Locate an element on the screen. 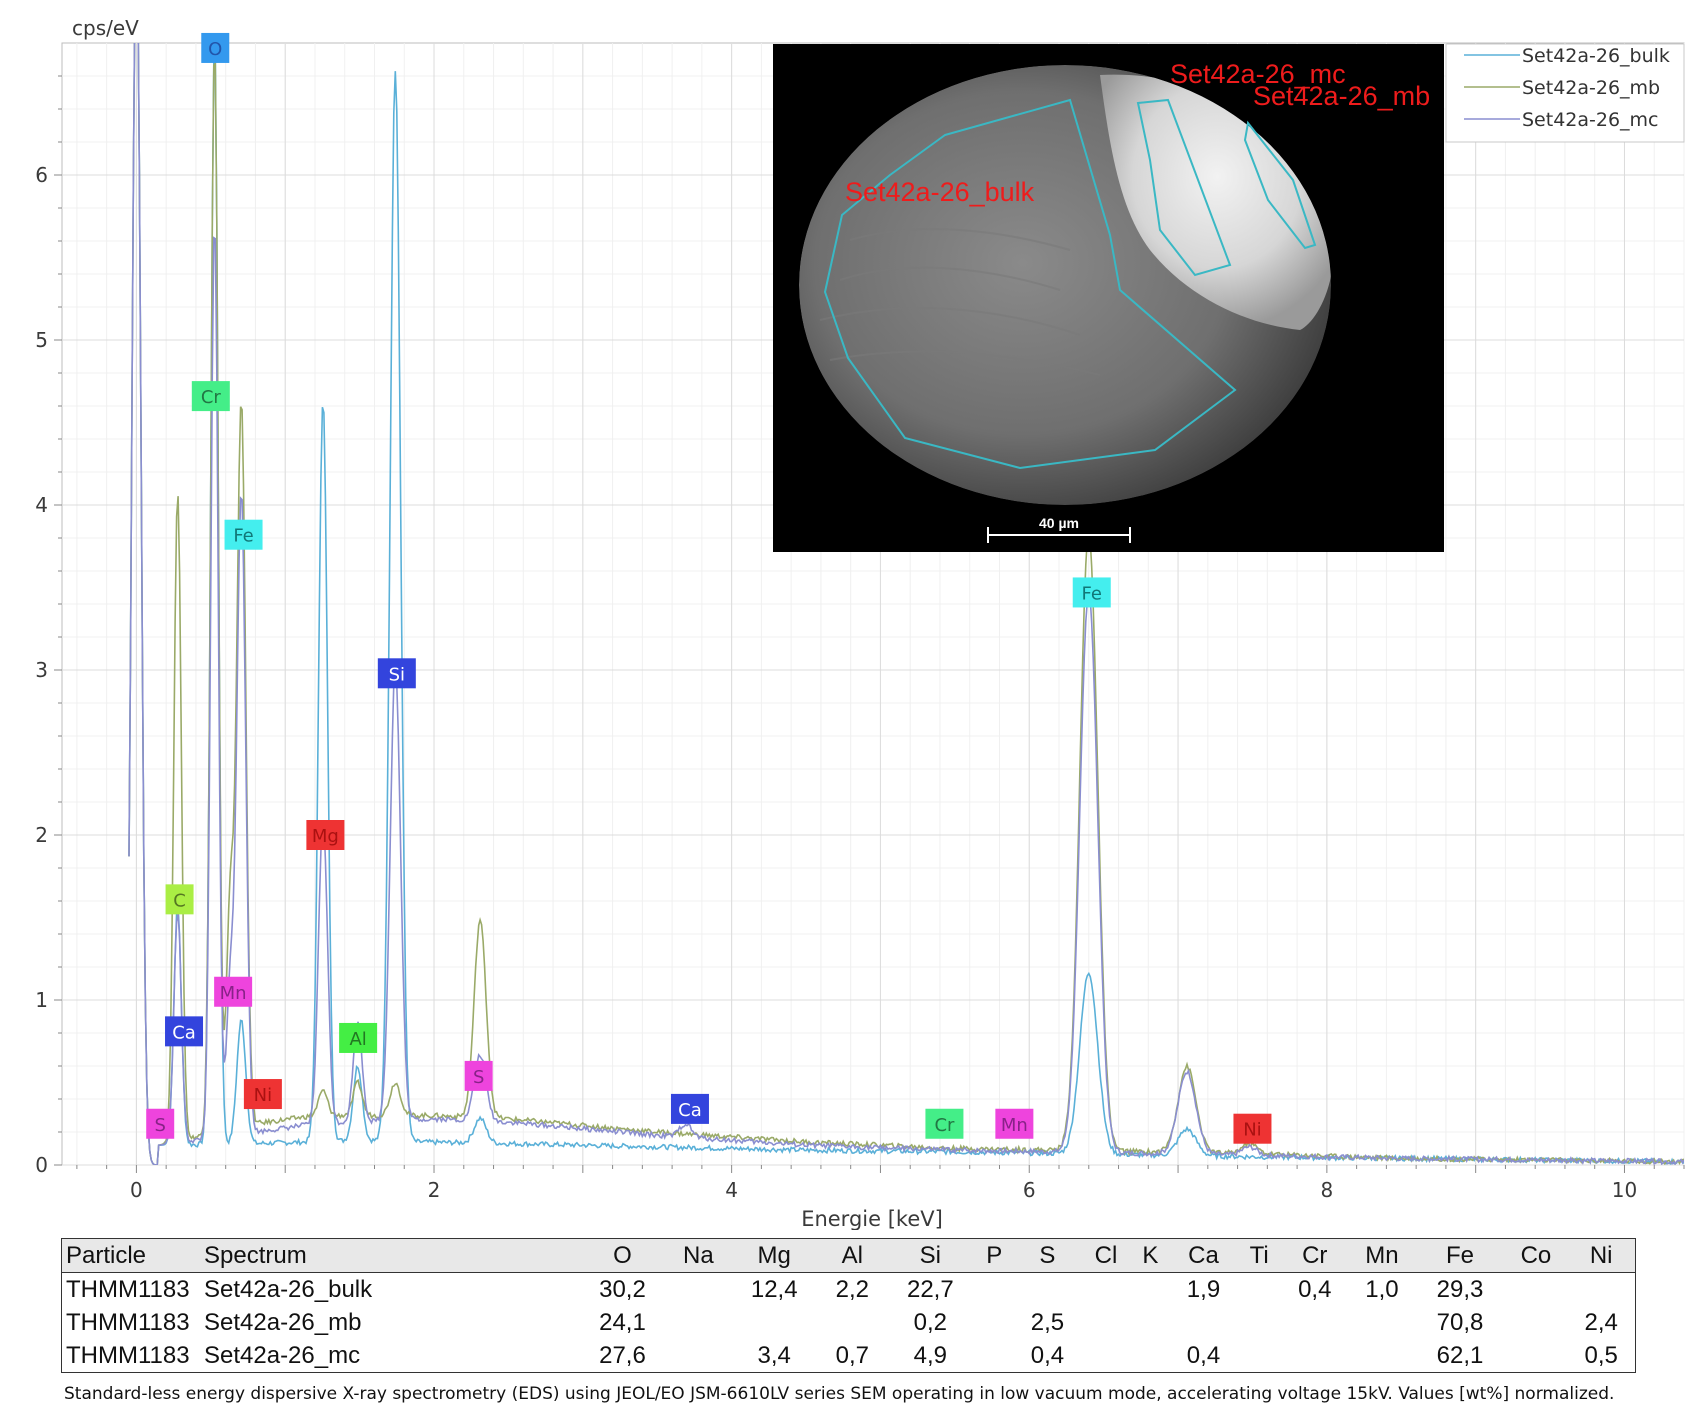  table-cell-text: Set42a-26_mb is located at coordinates (283, 1322).